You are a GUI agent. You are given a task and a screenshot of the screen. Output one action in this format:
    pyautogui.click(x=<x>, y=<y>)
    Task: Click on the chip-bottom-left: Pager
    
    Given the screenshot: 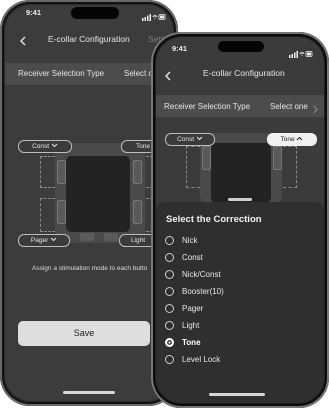 What is the action you would take?
    pyautogui.click(x=44, y=240)
    